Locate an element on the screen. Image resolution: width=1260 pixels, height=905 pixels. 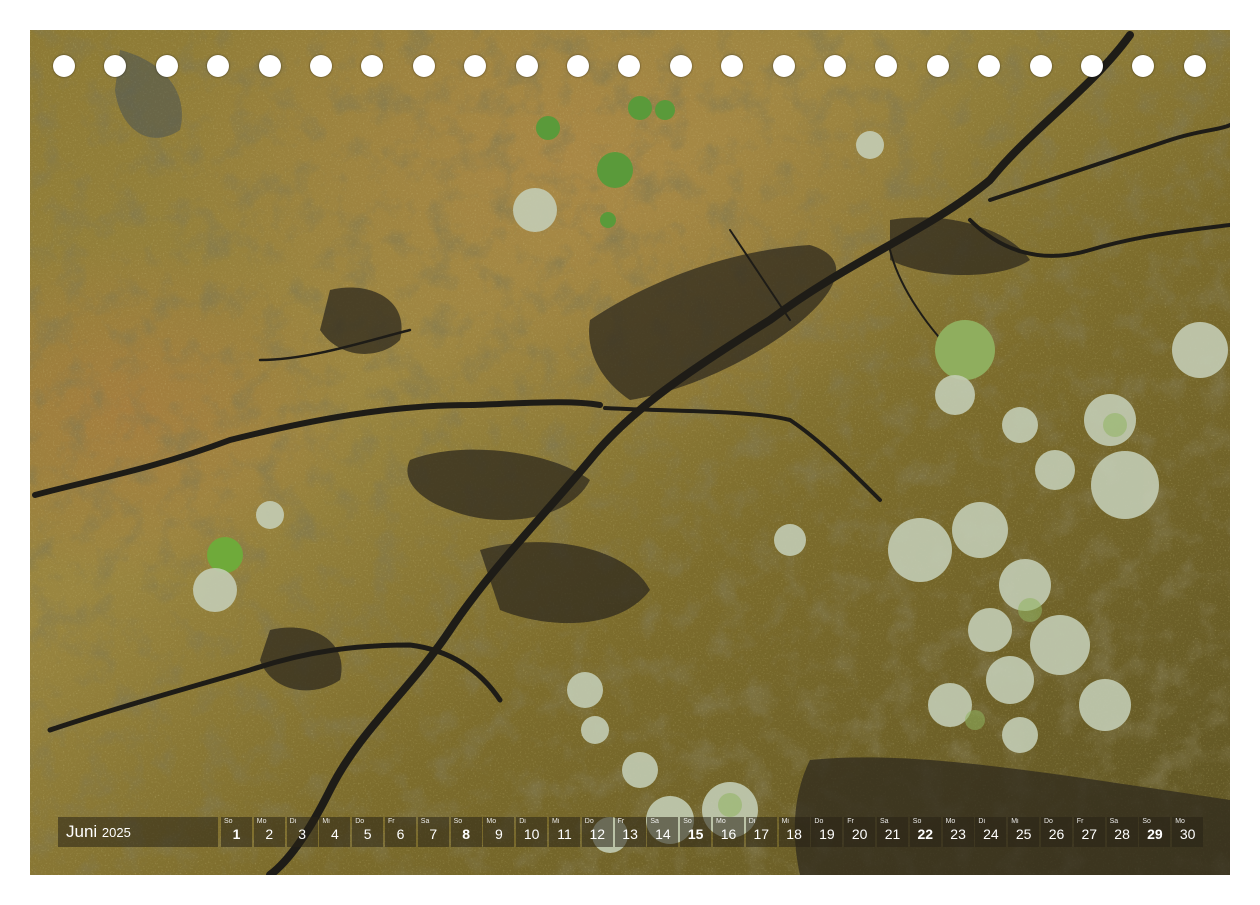
month-label: Juni 2025 is located at coordinates (138, 832).